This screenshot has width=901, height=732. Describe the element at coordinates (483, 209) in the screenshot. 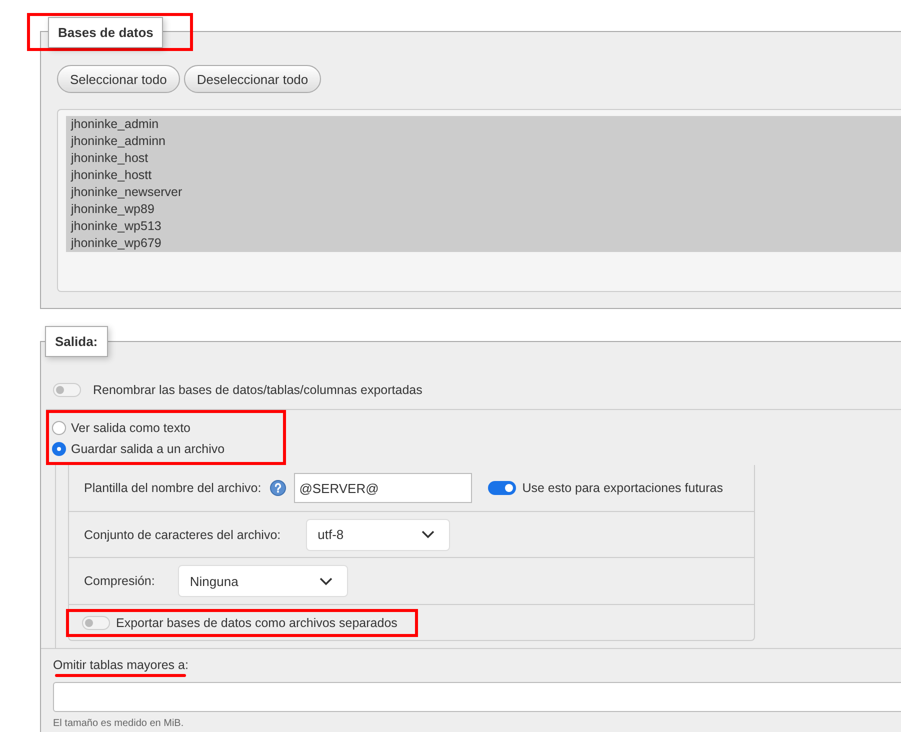

I see `database-option: jhoninke_wp89` at that location.